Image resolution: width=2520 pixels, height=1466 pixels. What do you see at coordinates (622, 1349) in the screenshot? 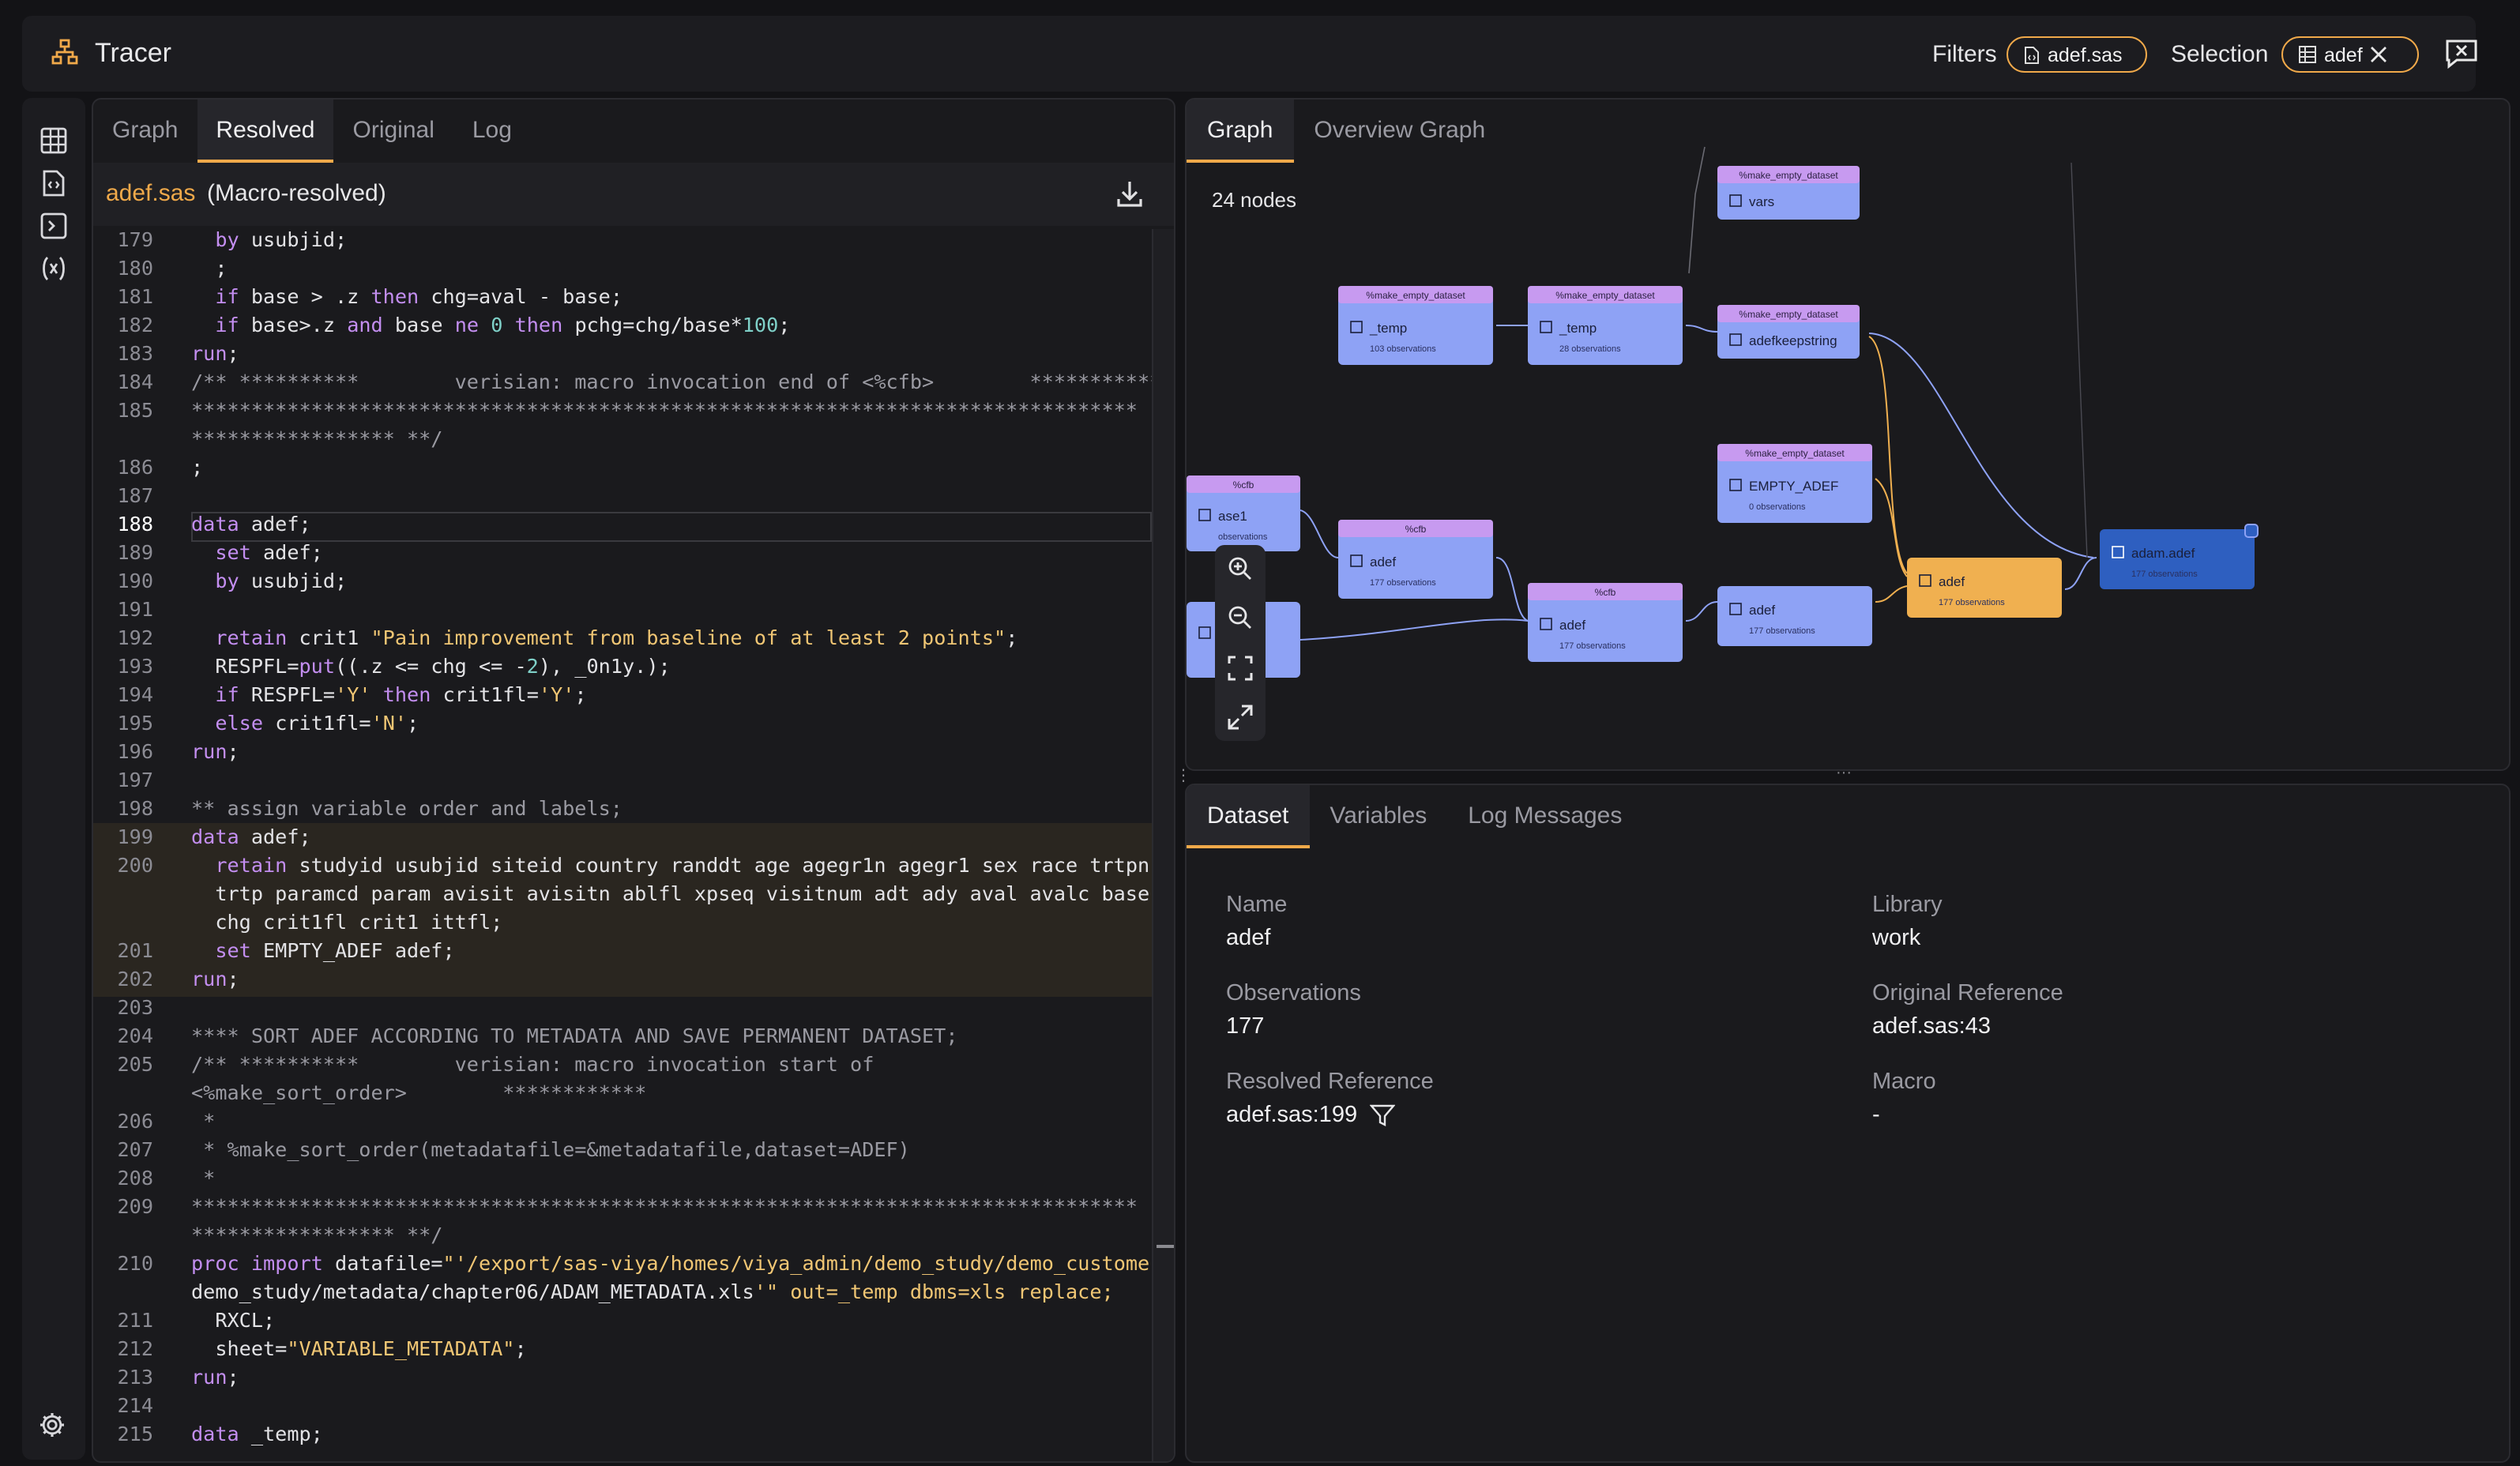
I see `code-line: 212 sheet="VARIABLE_METADATA";` at bounding box center [622, 1349].